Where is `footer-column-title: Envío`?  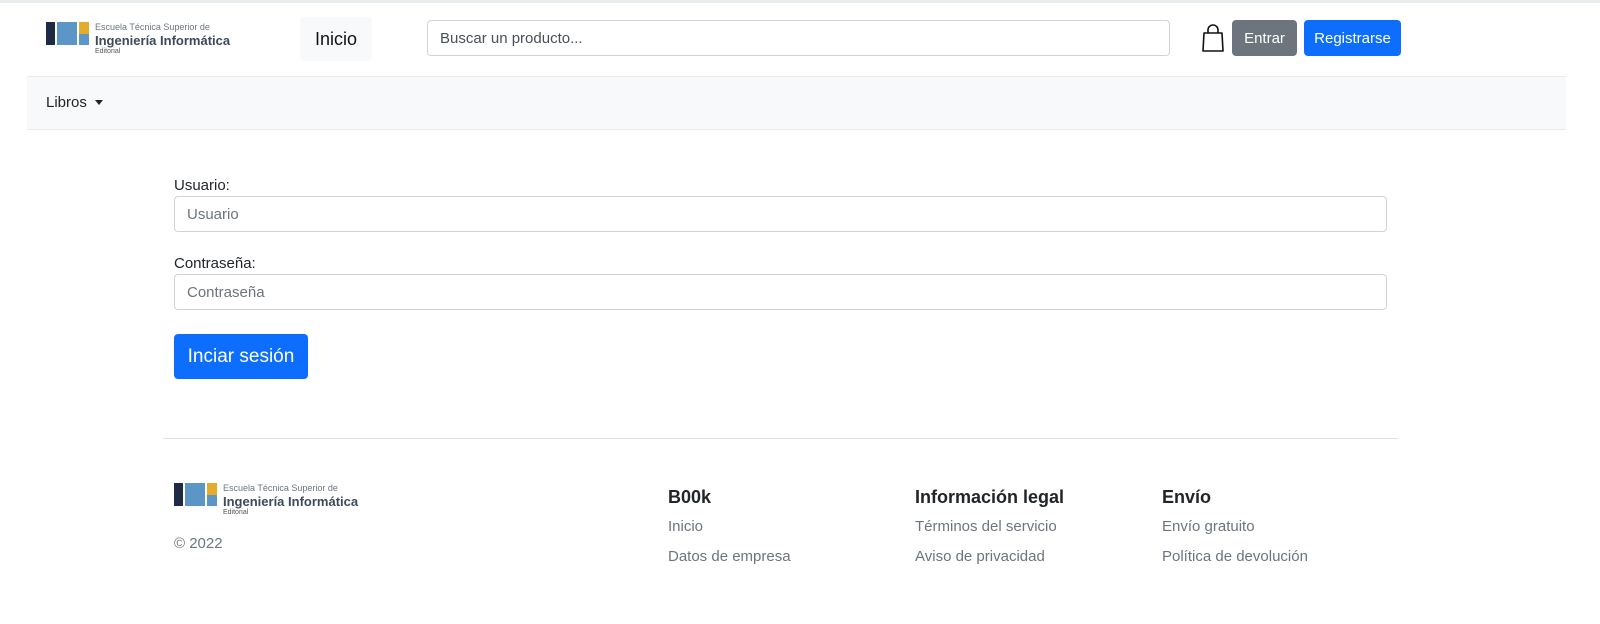 footer-column-title: Envío is located at coordinates (1187, 497).